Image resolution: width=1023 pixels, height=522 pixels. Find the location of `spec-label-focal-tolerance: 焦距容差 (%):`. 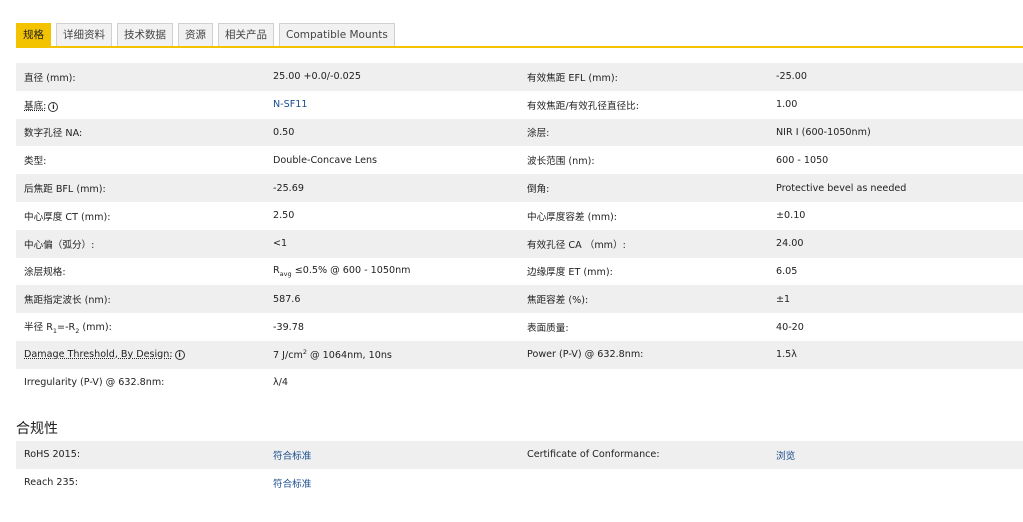

spec-label-focal-tolerance: 焦距容差 (%): is located at coordinates (558, 301).